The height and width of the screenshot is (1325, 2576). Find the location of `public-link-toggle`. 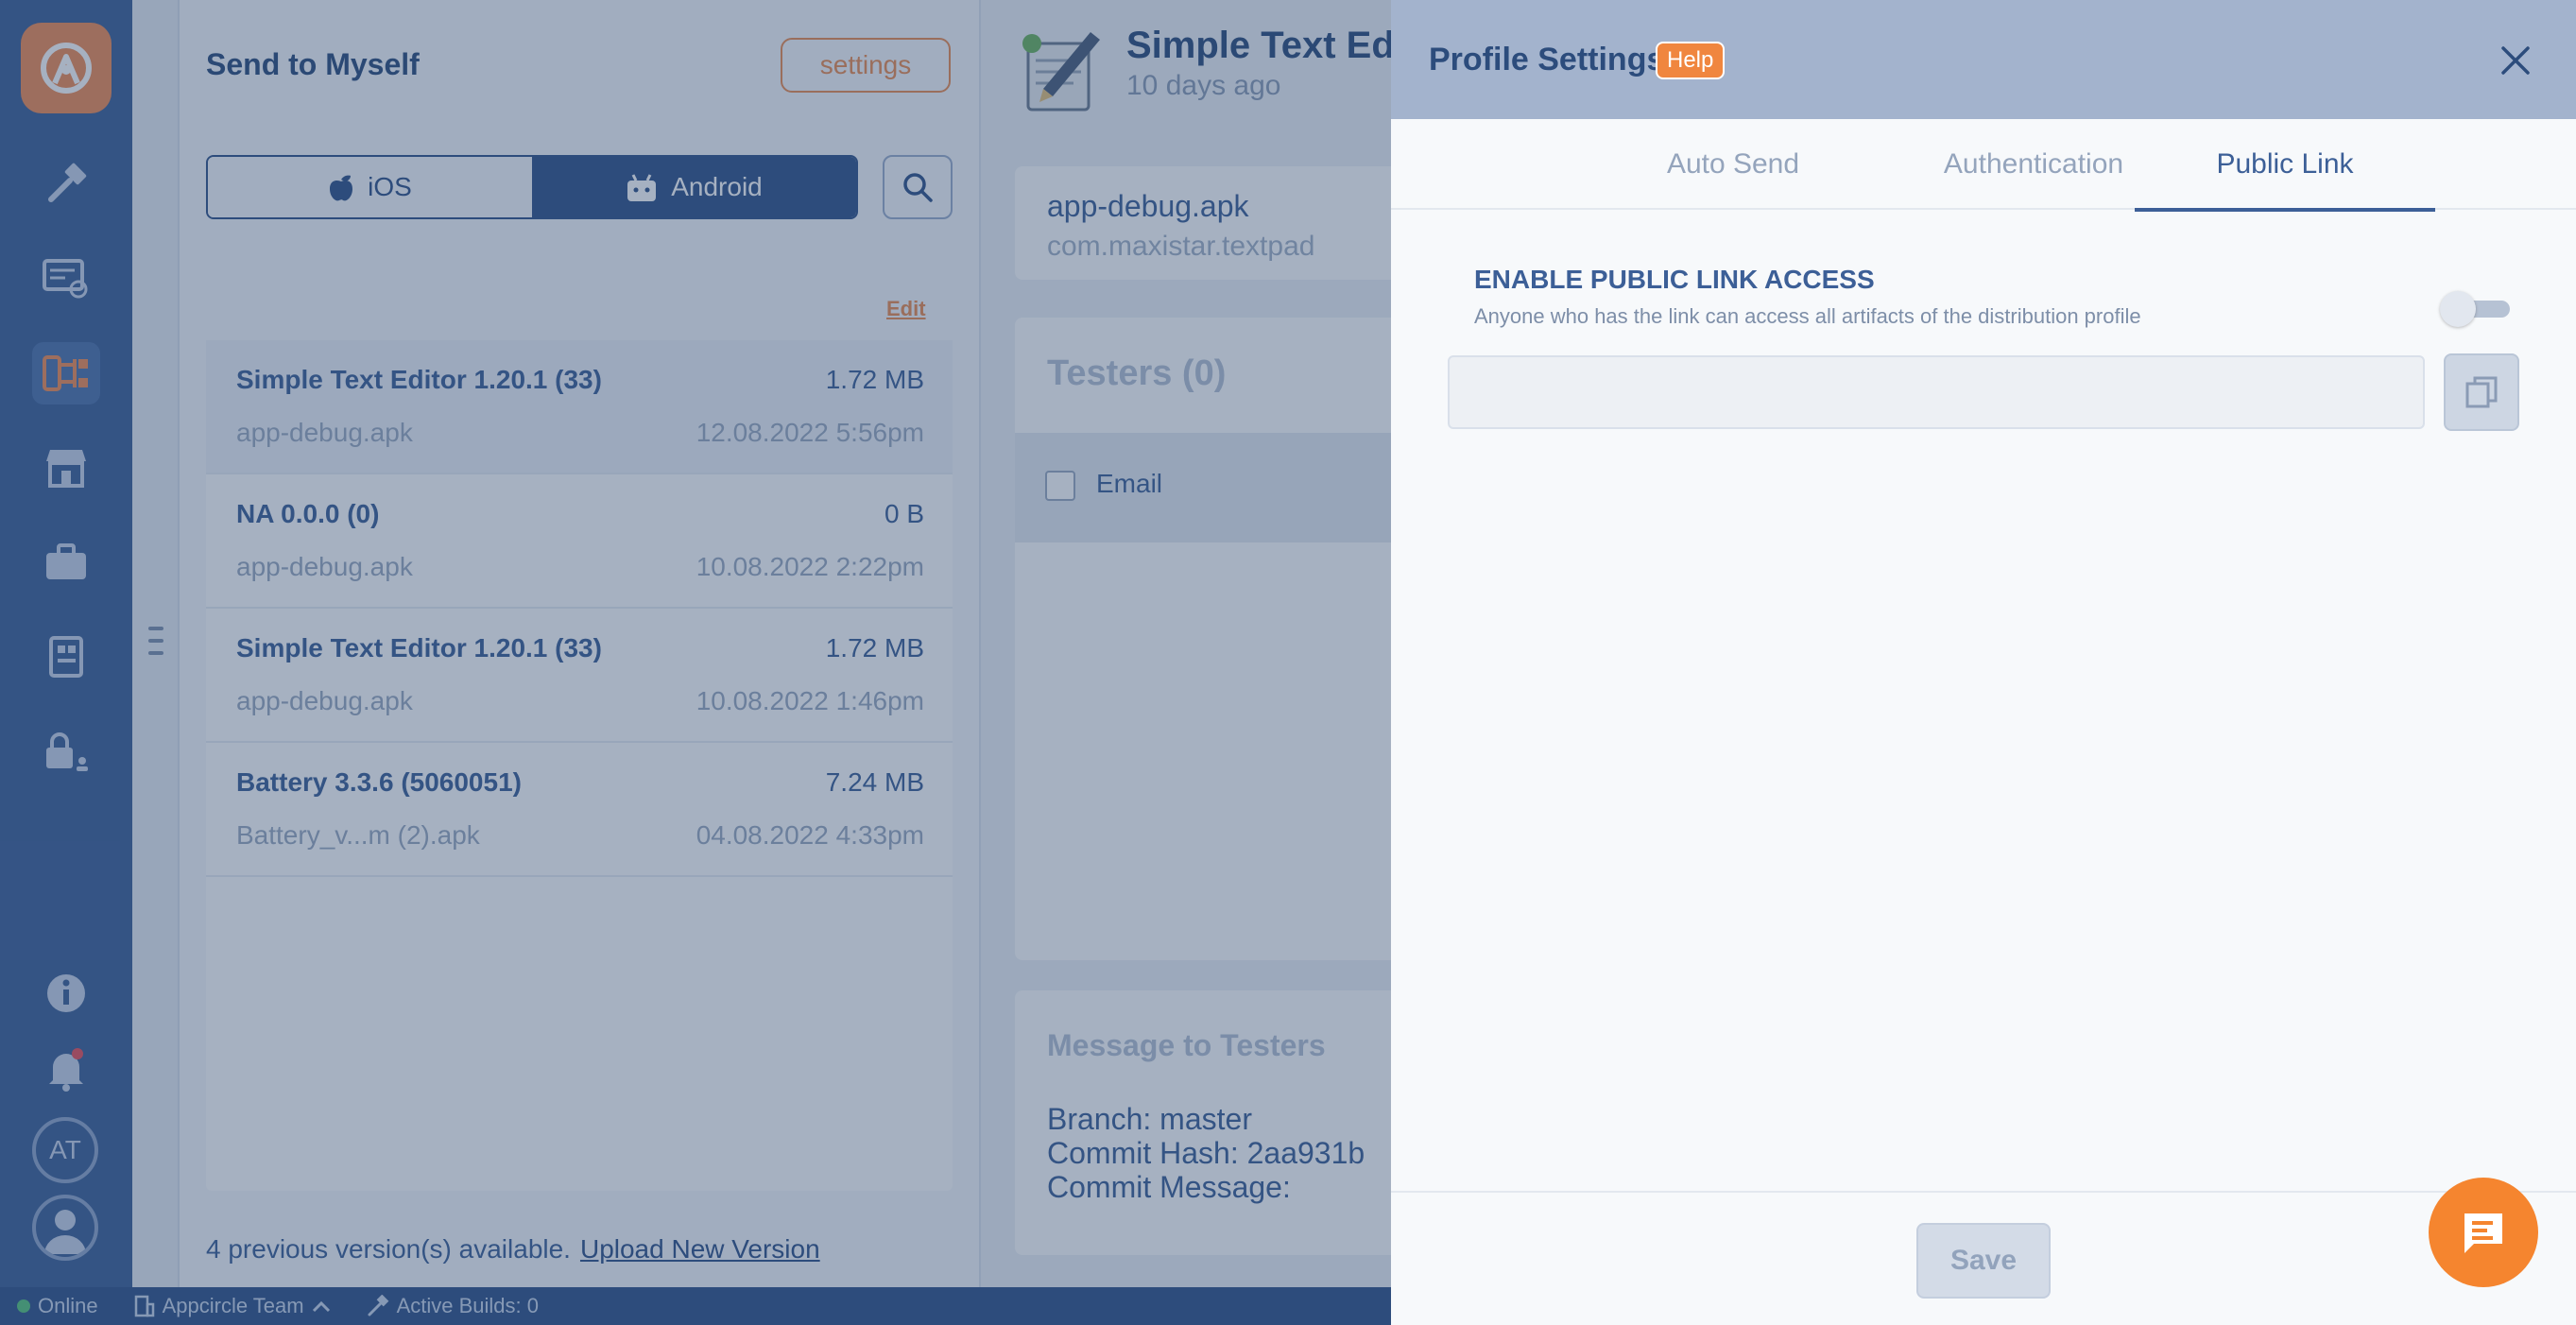

public-link-toggle is located at coordinates (2475, 309).